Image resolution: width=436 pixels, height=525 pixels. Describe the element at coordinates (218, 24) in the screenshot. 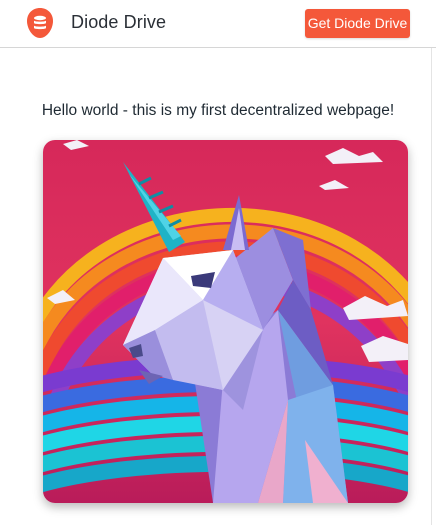

I see `top-navbar: Diode Drive Get Diode Drive` at that location.